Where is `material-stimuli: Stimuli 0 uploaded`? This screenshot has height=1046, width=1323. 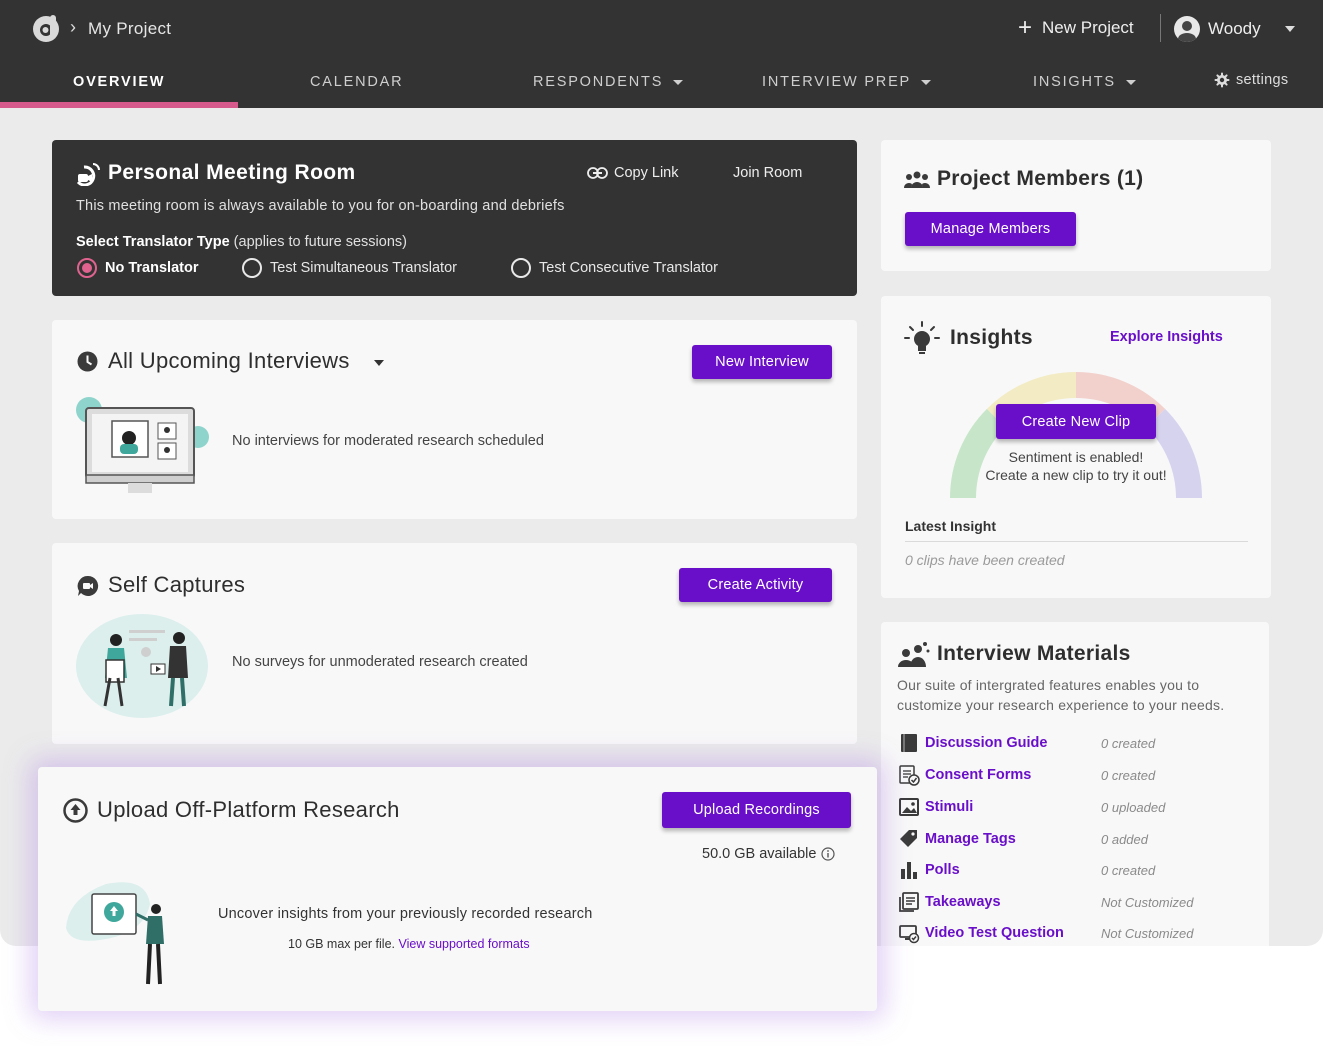
material-stimuli: Stimuli 0 uploaded is located at coordinates (1031, 807).